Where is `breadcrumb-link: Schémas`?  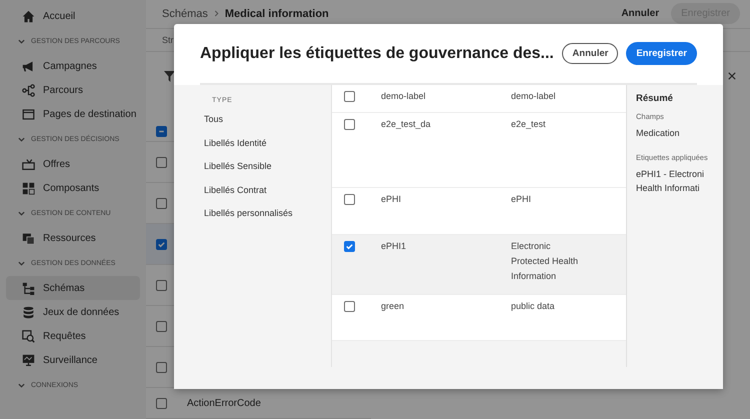 breadcrumb-link: Schémas is located at coordinates (185, 14).